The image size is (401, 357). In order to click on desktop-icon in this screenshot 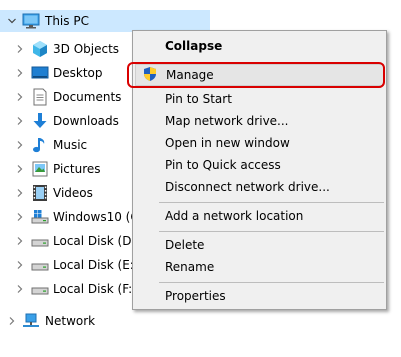, I will do `click(40, 73)`.